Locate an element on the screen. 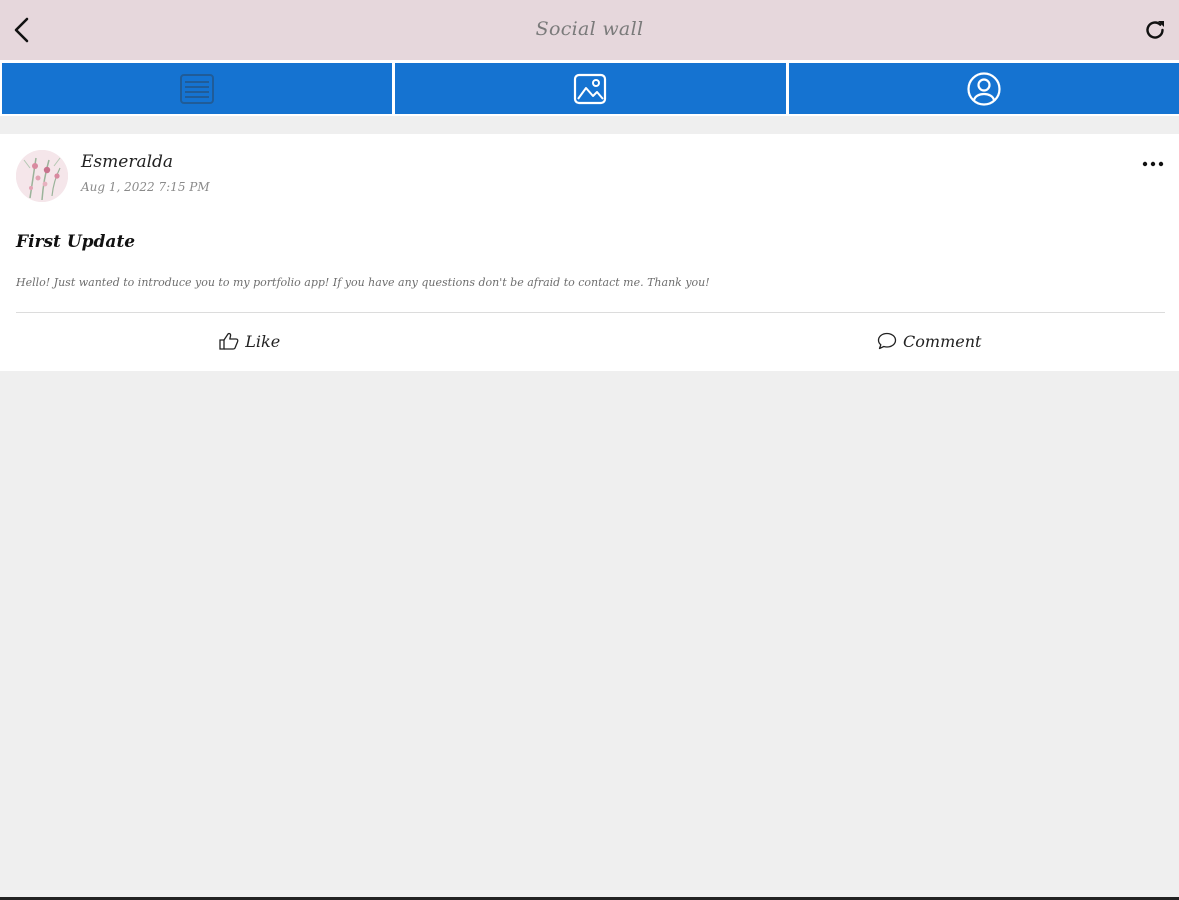 This screenshot has width=1179, height=900. more-options-button is located at coordinates (1153, 164).